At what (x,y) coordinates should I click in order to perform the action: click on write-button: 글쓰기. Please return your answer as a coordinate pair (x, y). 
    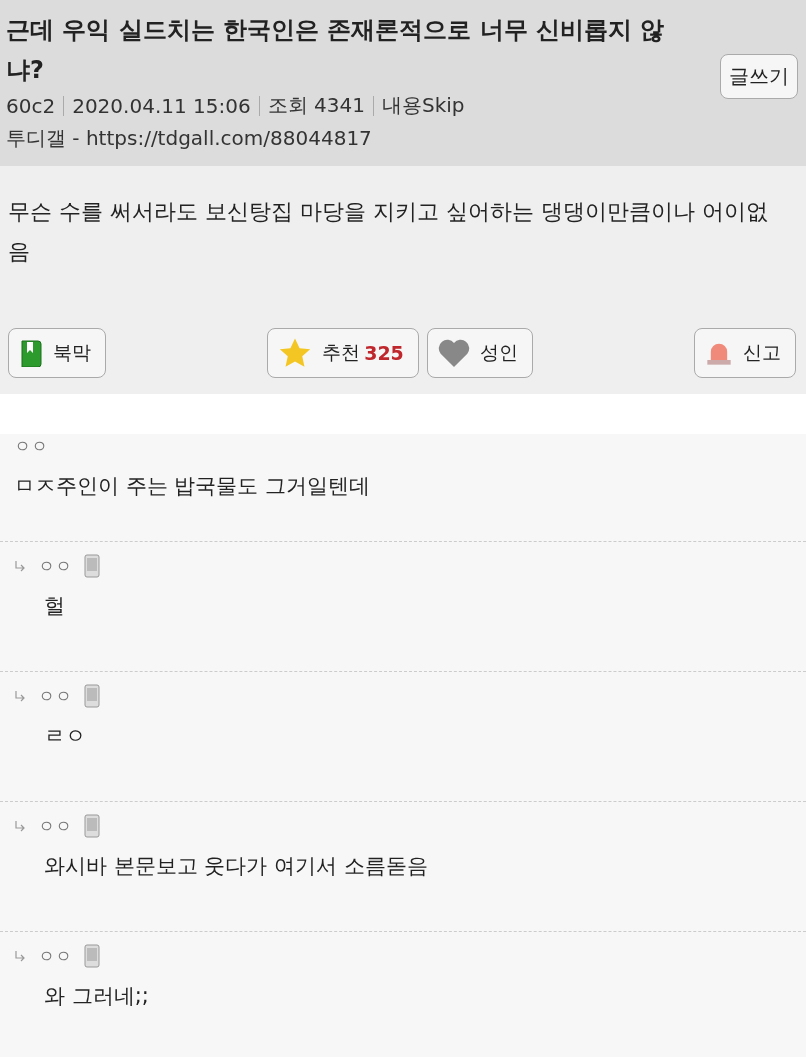
    Looking at the image, I should click on (759, 76).